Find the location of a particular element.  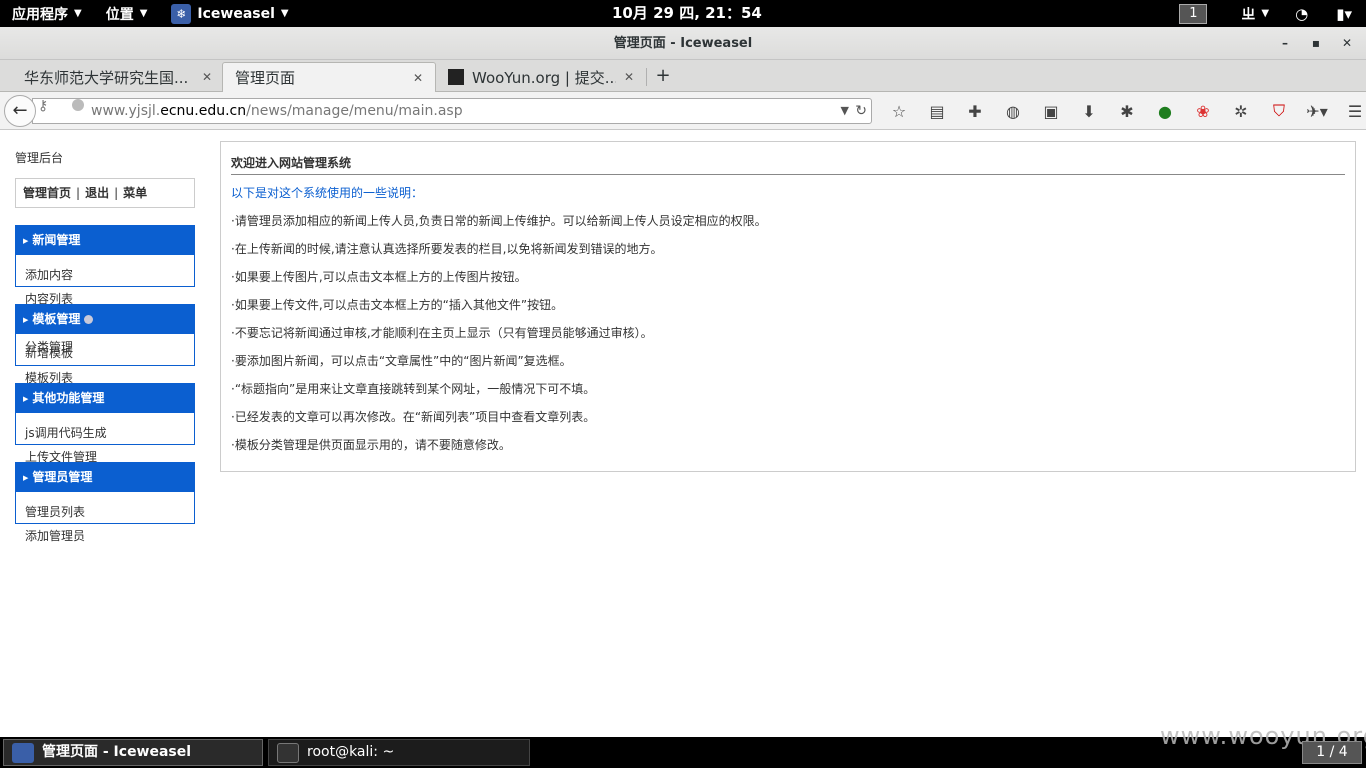

iceweasel-icon: ❄ is located at coordinates (181, 13).